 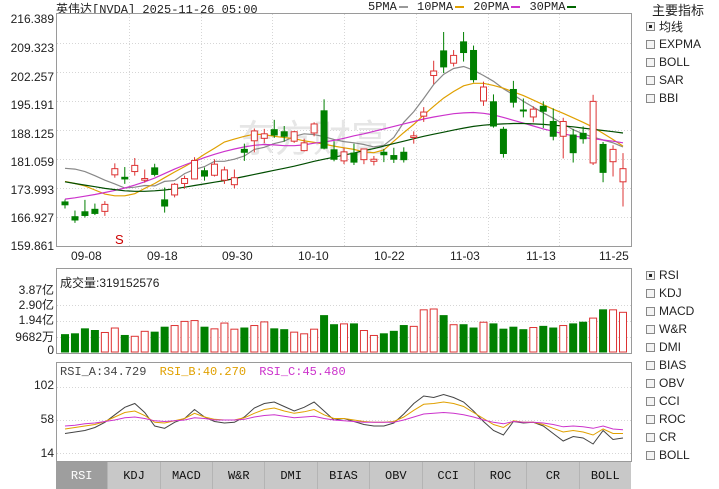 What do you see at coordinates (682, 419) in the screenshot?
I see `sub-indicator-roc: ROC` at bounding box center [682, 419].